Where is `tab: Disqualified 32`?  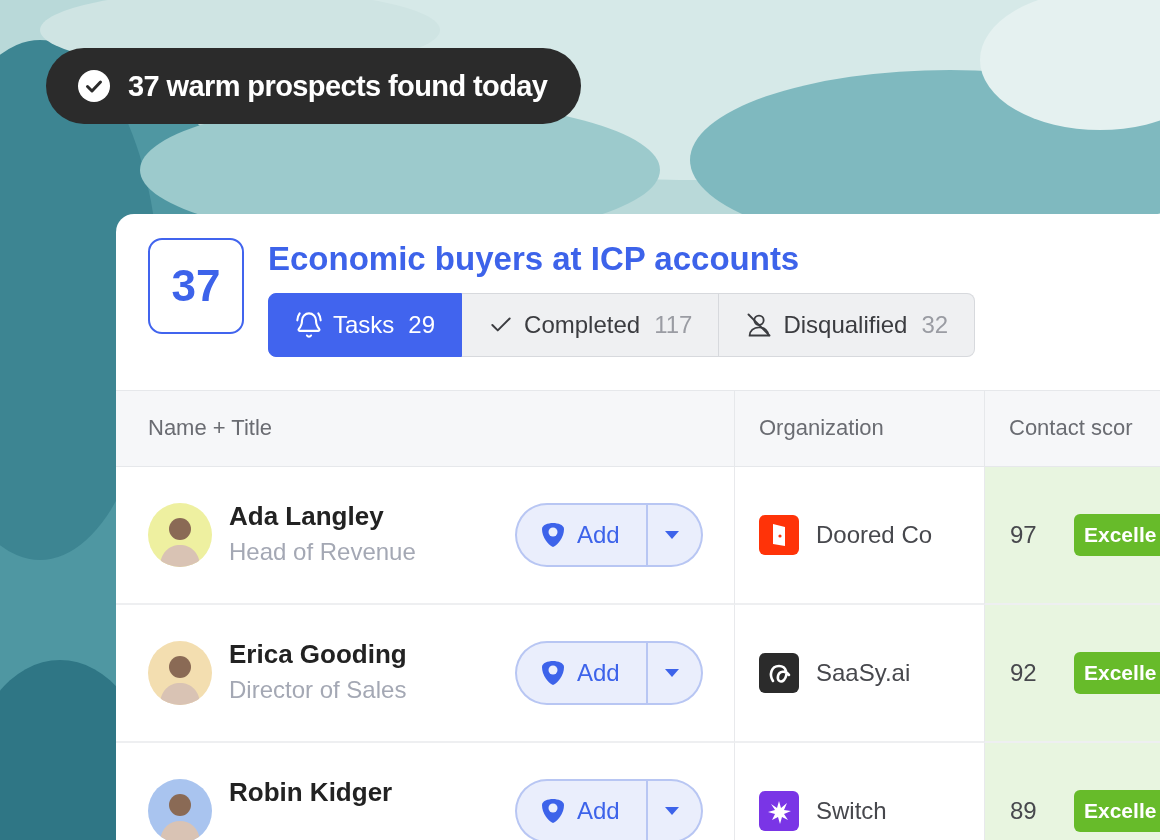 tab: Disqualified 32 is located at coordinates (847, 324).